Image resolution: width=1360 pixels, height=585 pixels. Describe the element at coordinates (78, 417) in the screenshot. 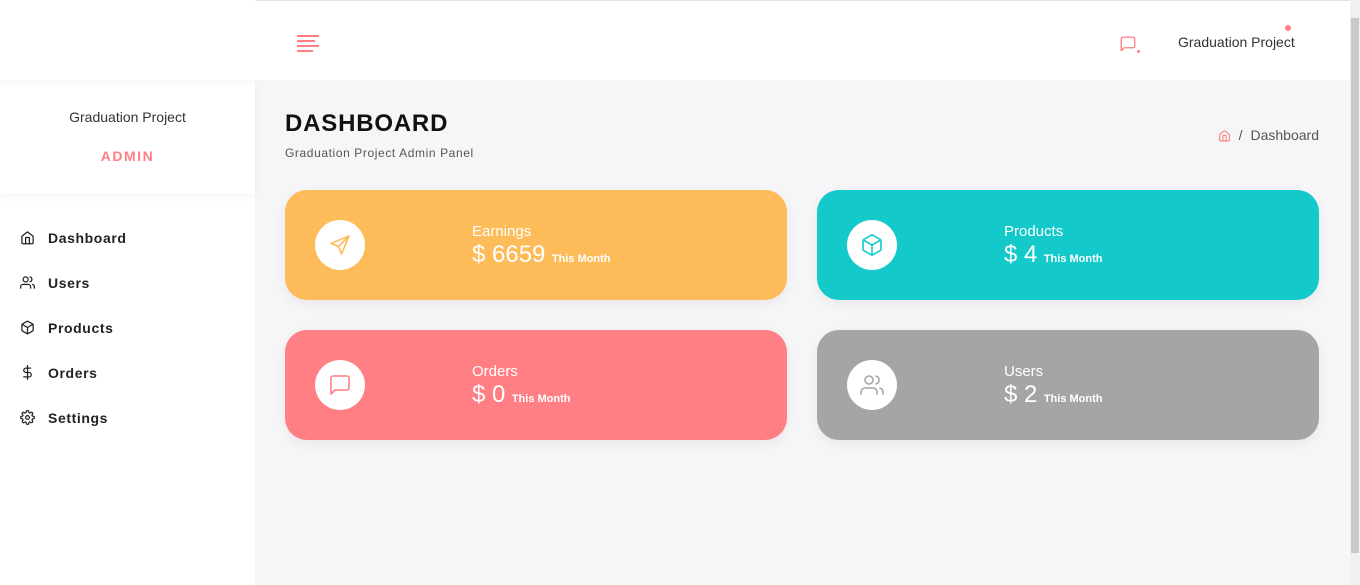

I see `sidebar-item-label: Settings` at that location.